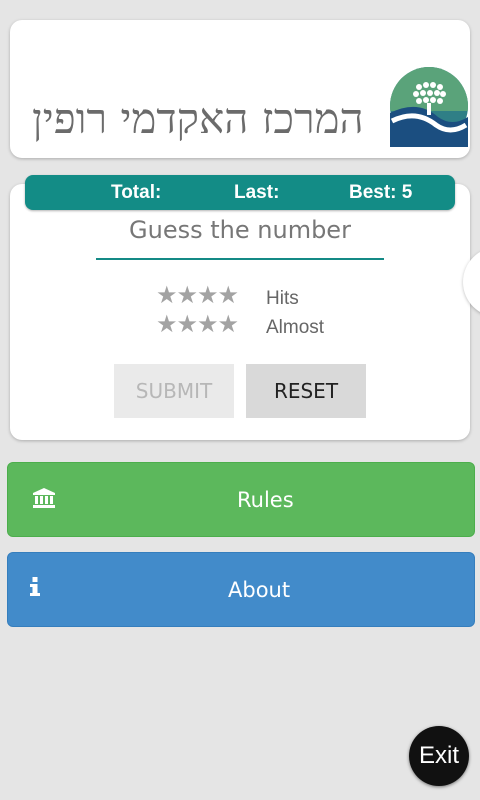 This screenshot has width=480, height=800. Describe the element at coordinates (259, 590) in the screenshot. I see `about-label: About` at that location.